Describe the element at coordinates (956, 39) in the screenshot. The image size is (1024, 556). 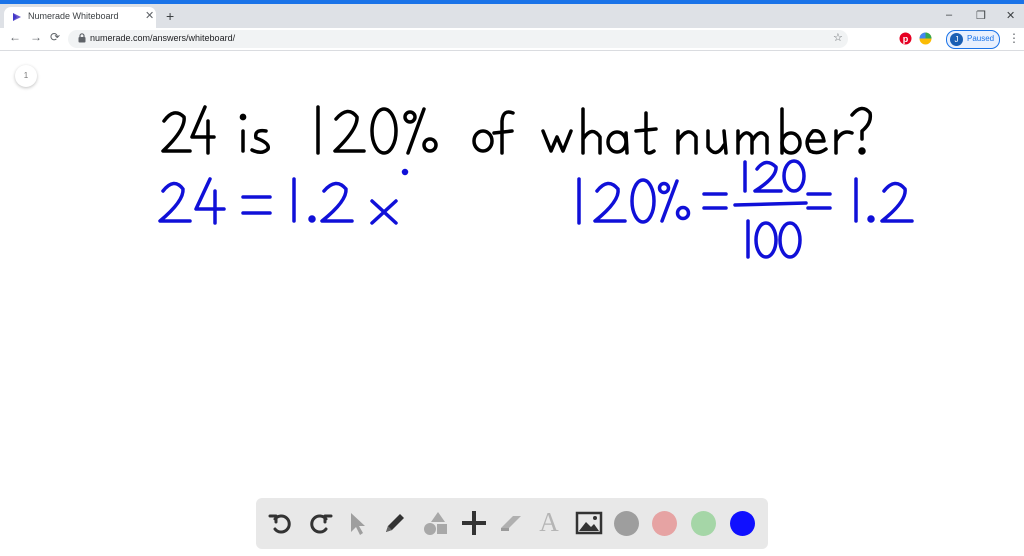
I see `avatar: J` at that location.